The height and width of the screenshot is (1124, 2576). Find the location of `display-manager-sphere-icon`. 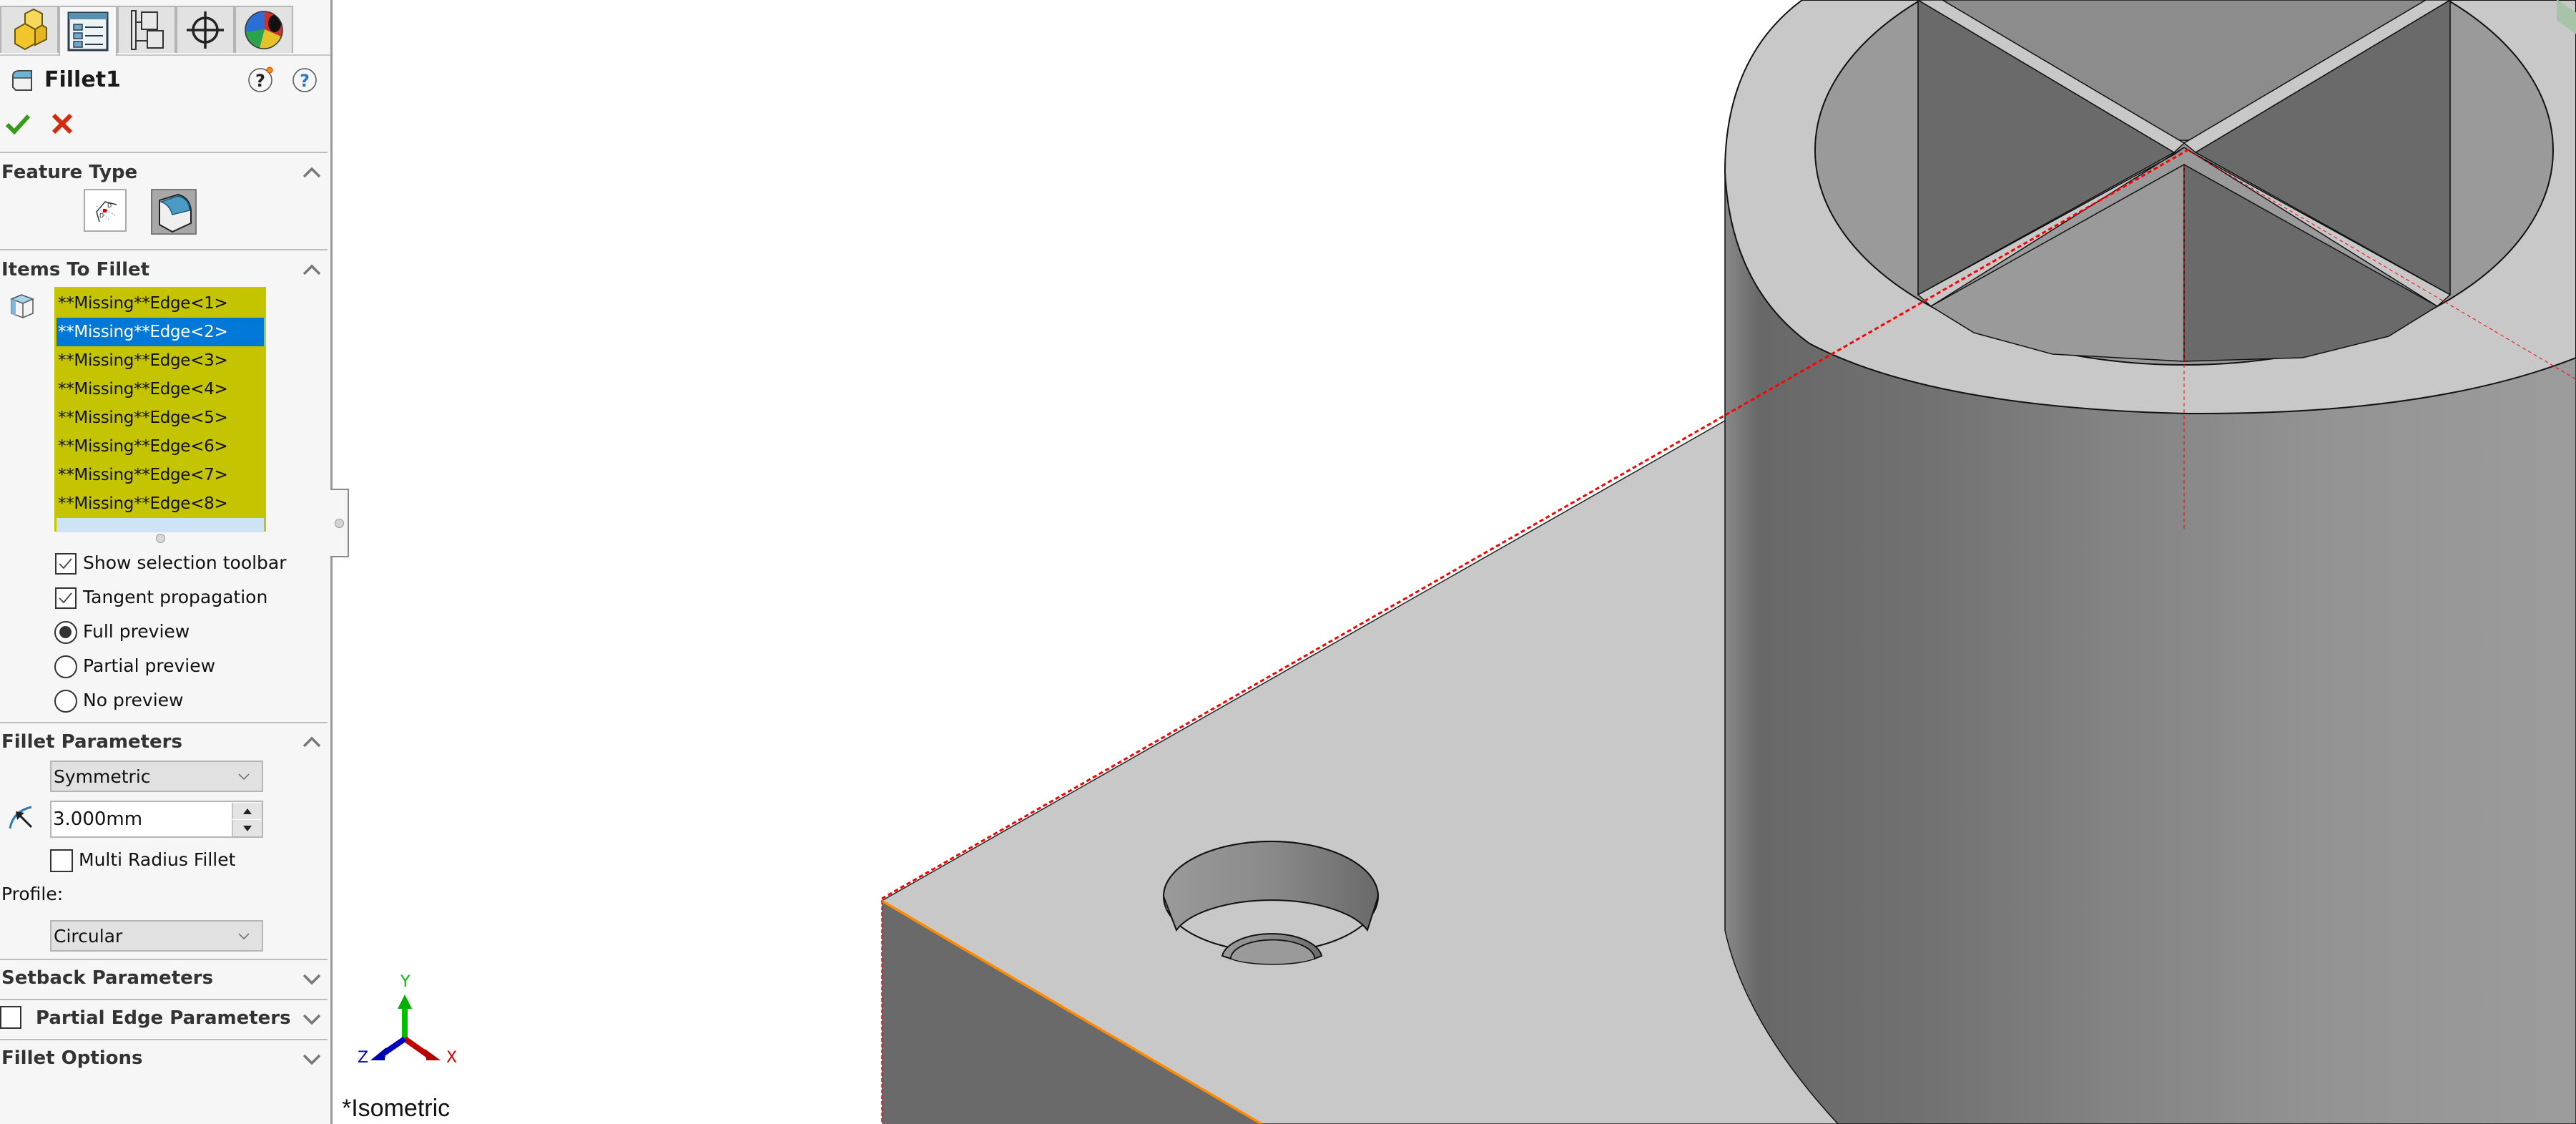

display-manager-sphere-icon is located at coordinates (264, 30).